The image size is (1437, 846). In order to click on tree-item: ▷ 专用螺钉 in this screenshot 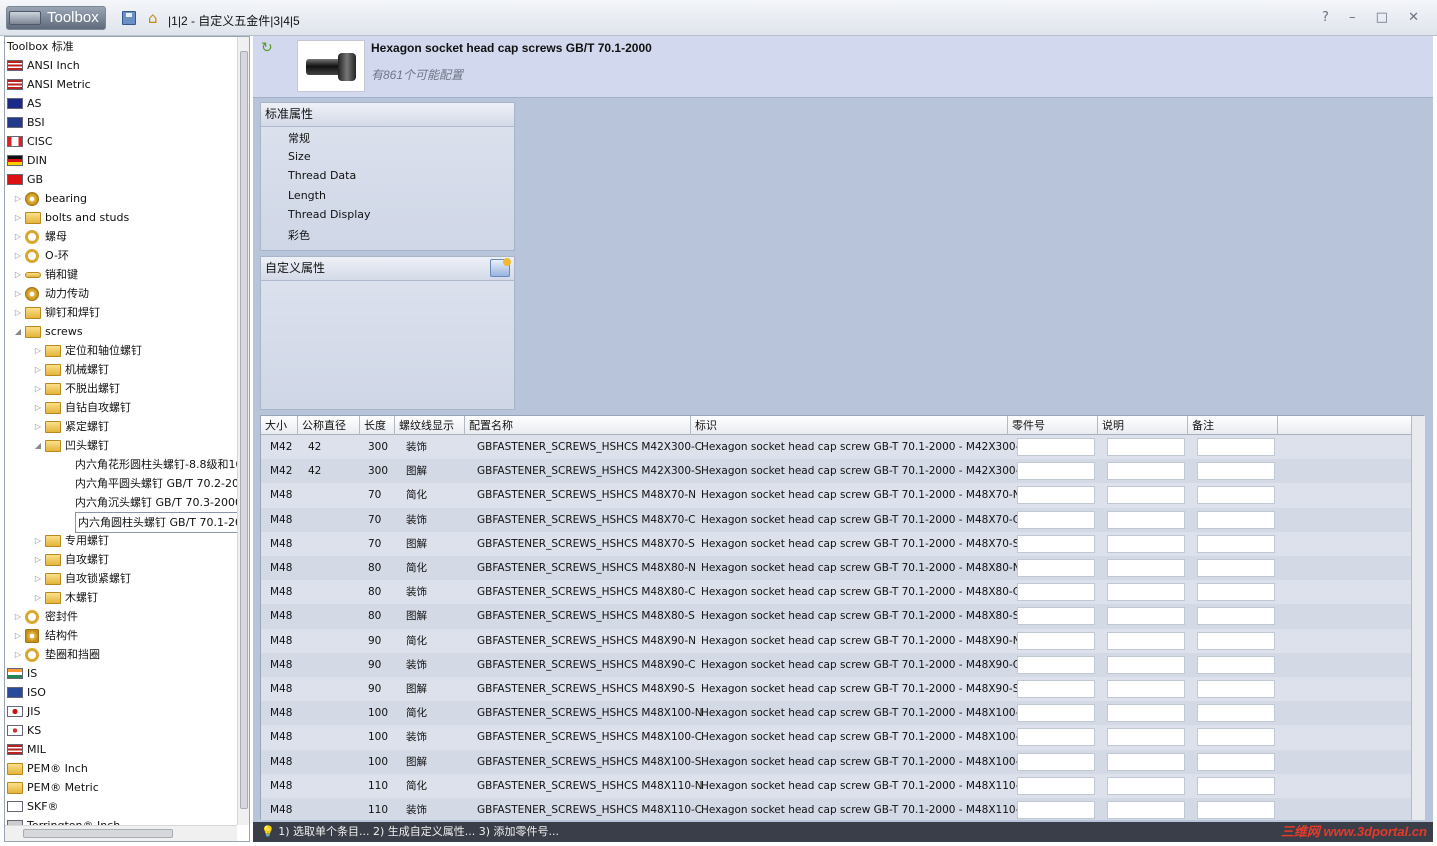, I will do `click(121, 540)`.